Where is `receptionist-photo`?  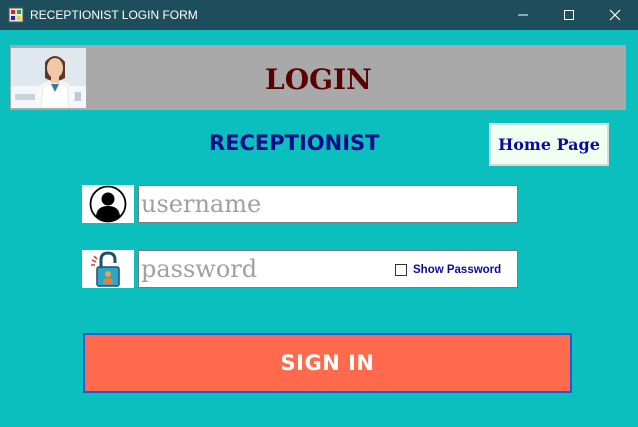 receptionist-photo is located at coordinates (48, 78).